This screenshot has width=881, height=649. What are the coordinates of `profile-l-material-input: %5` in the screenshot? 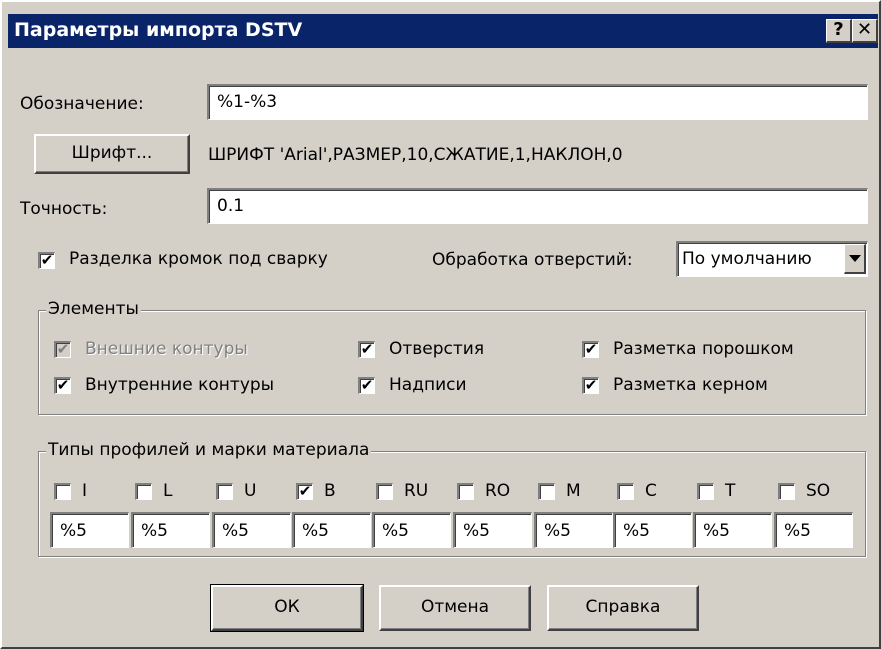 It's located at (170, 530).